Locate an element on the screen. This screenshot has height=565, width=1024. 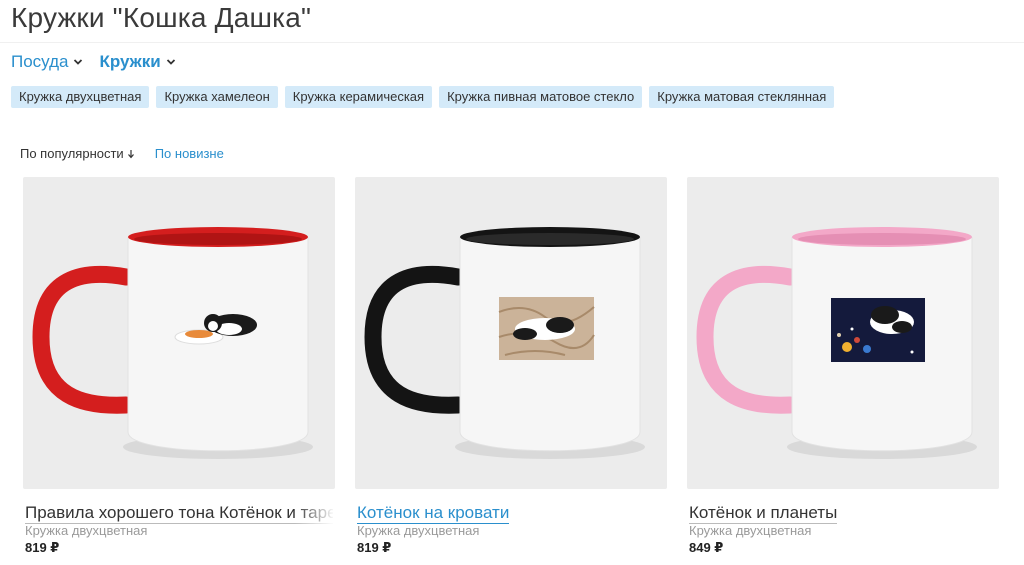
sort-bar: По популярности По новизне is located at coordinates (122, 153).